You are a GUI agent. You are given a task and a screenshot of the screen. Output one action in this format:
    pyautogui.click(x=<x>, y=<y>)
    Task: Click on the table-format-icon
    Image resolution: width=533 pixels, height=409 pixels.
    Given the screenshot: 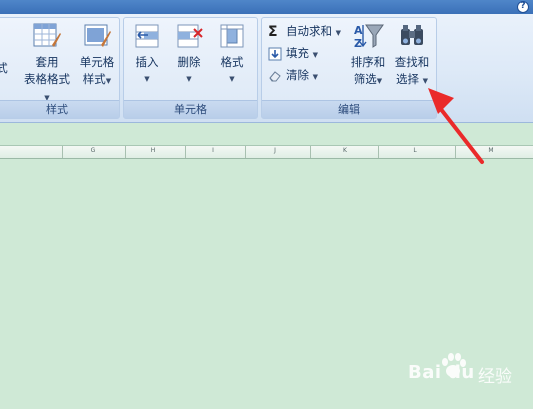 What is the action you would take?
    pyautogui.click(x=47, y=35)
    